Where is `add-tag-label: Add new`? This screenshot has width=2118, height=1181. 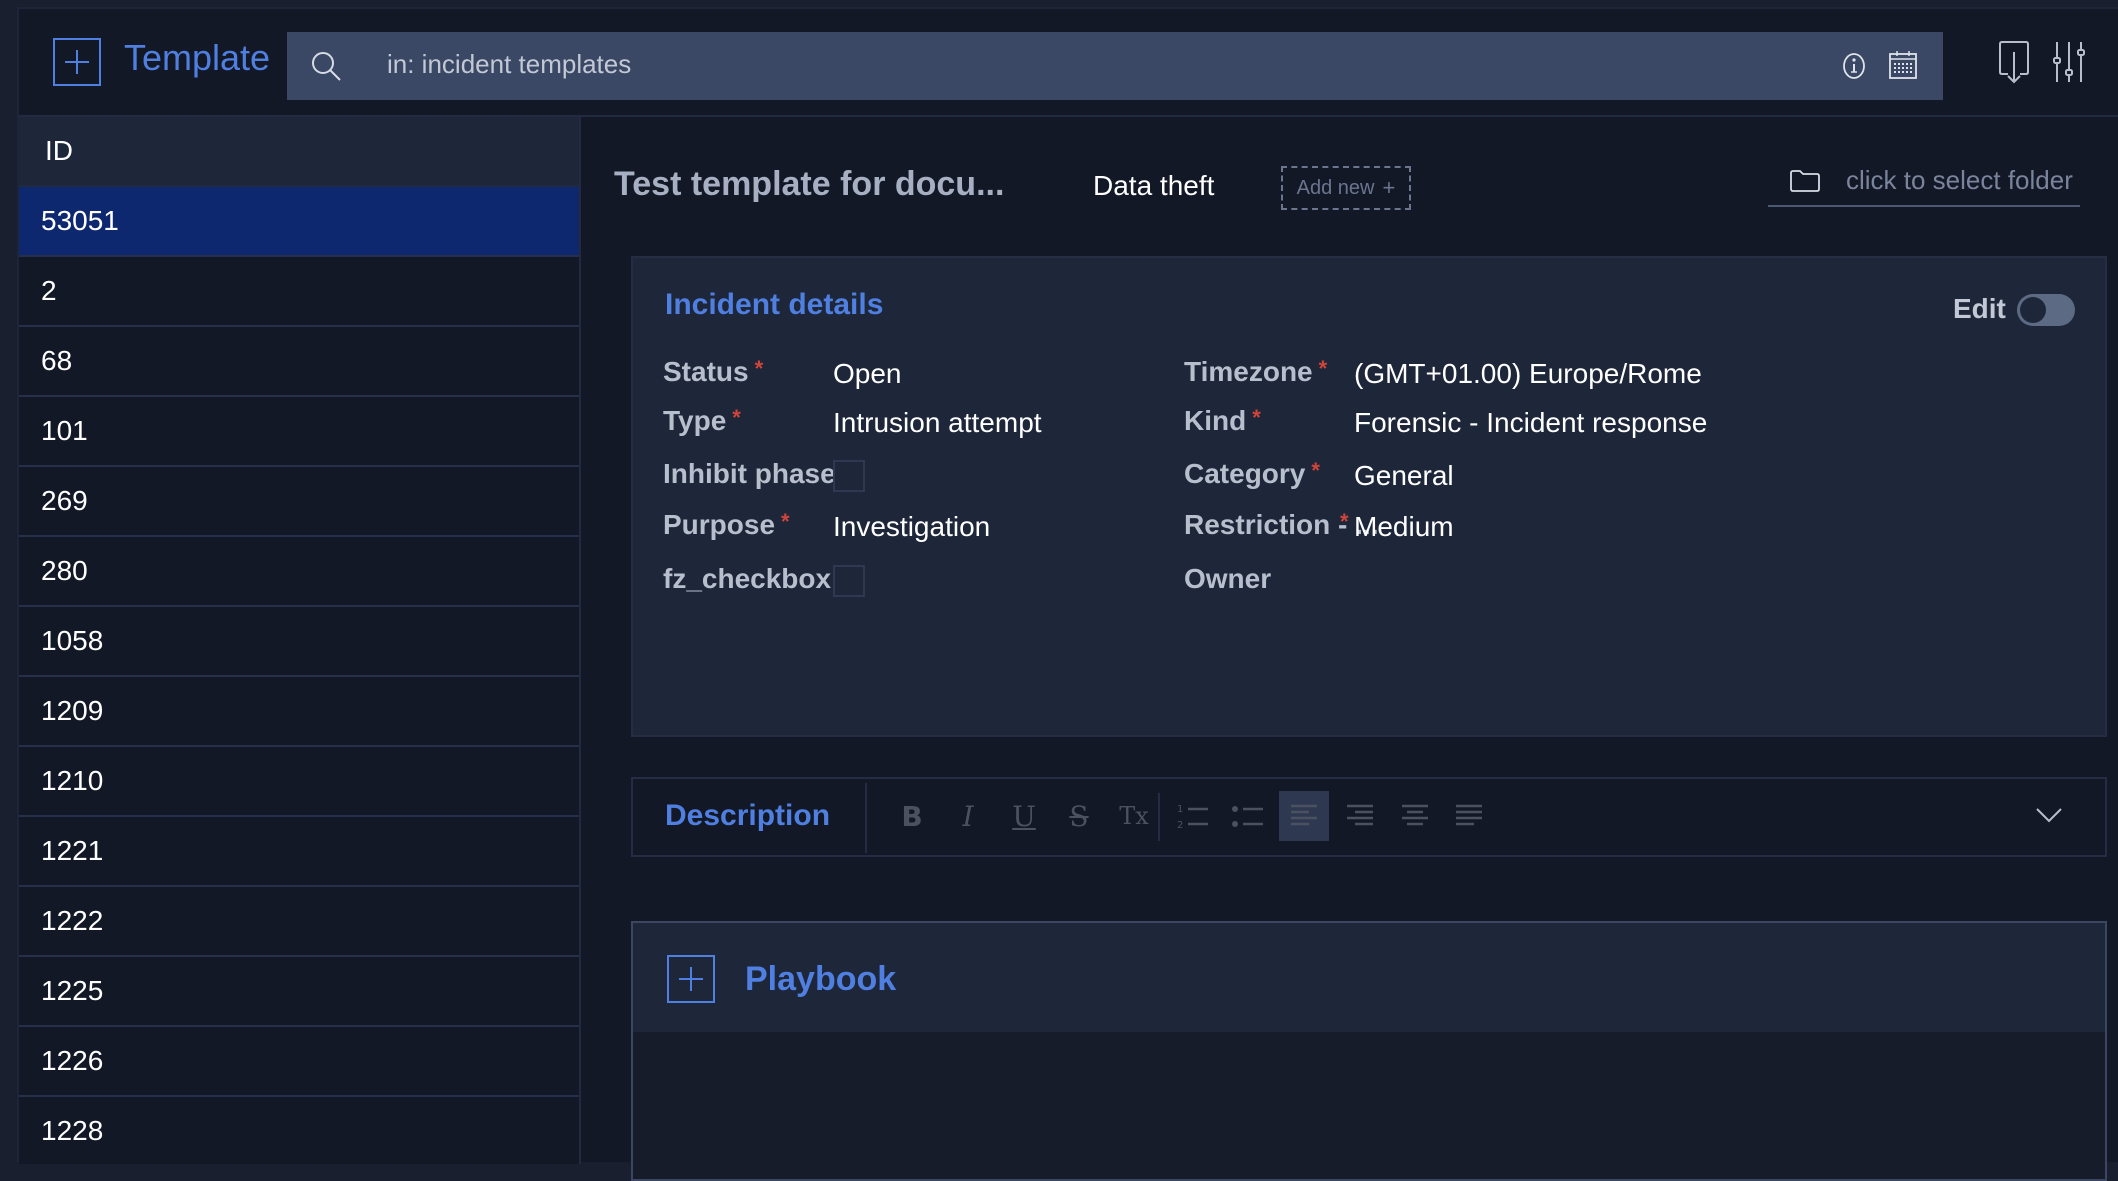 add-tag-label: Add new is located at coordinates (1335, 187).